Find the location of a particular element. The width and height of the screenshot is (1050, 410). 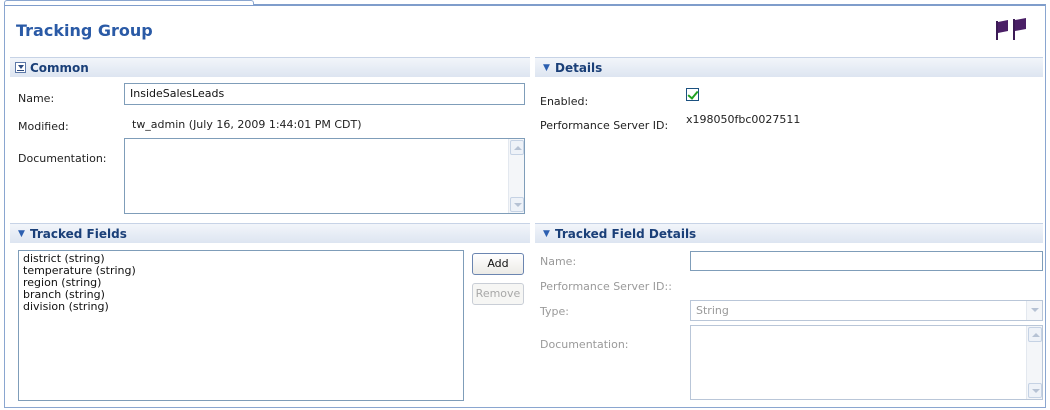

remove-button: Remove is located at coordinates (498, 294).